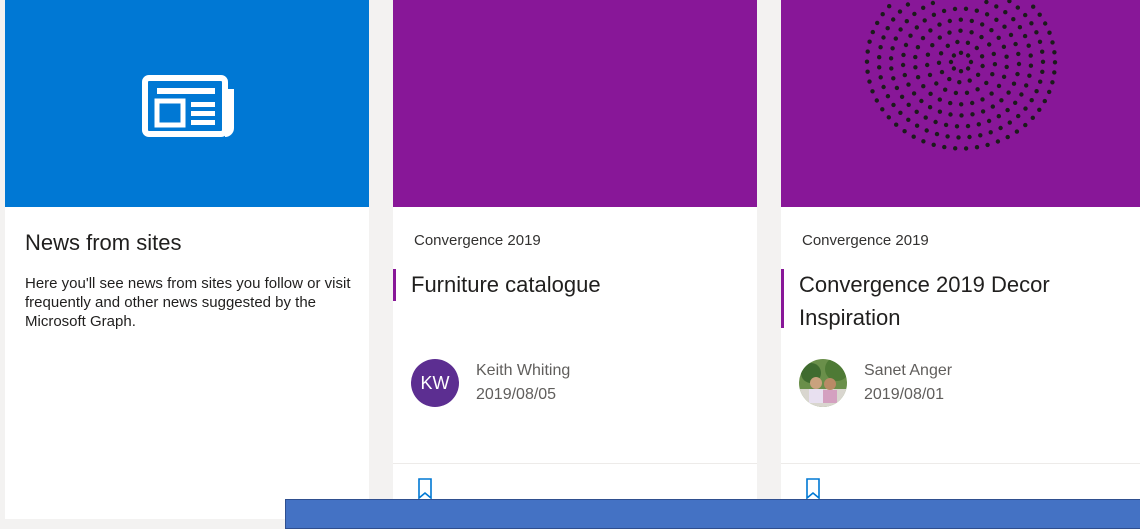 Image resolution: width=1140 pixels, height=529 pixels. What do you see at coordinates (435, 383) in the screenshot?
I see `author-avatar: KW` at bounding box center [435, 383].